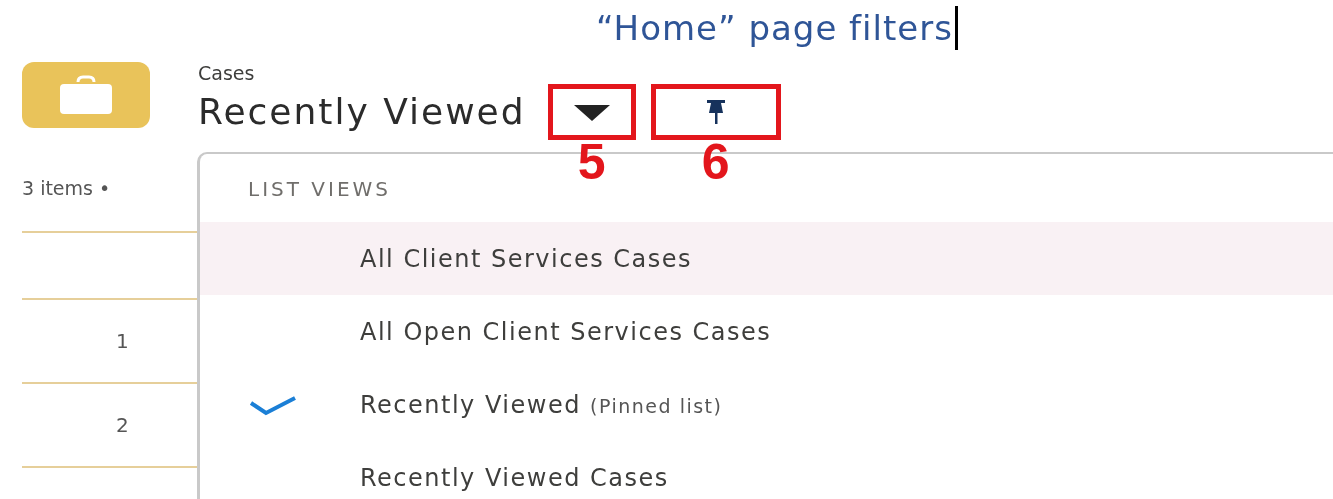  Describe the element at coordinates (86, 95) in the screenshot. I see `cases-icon` at that location.